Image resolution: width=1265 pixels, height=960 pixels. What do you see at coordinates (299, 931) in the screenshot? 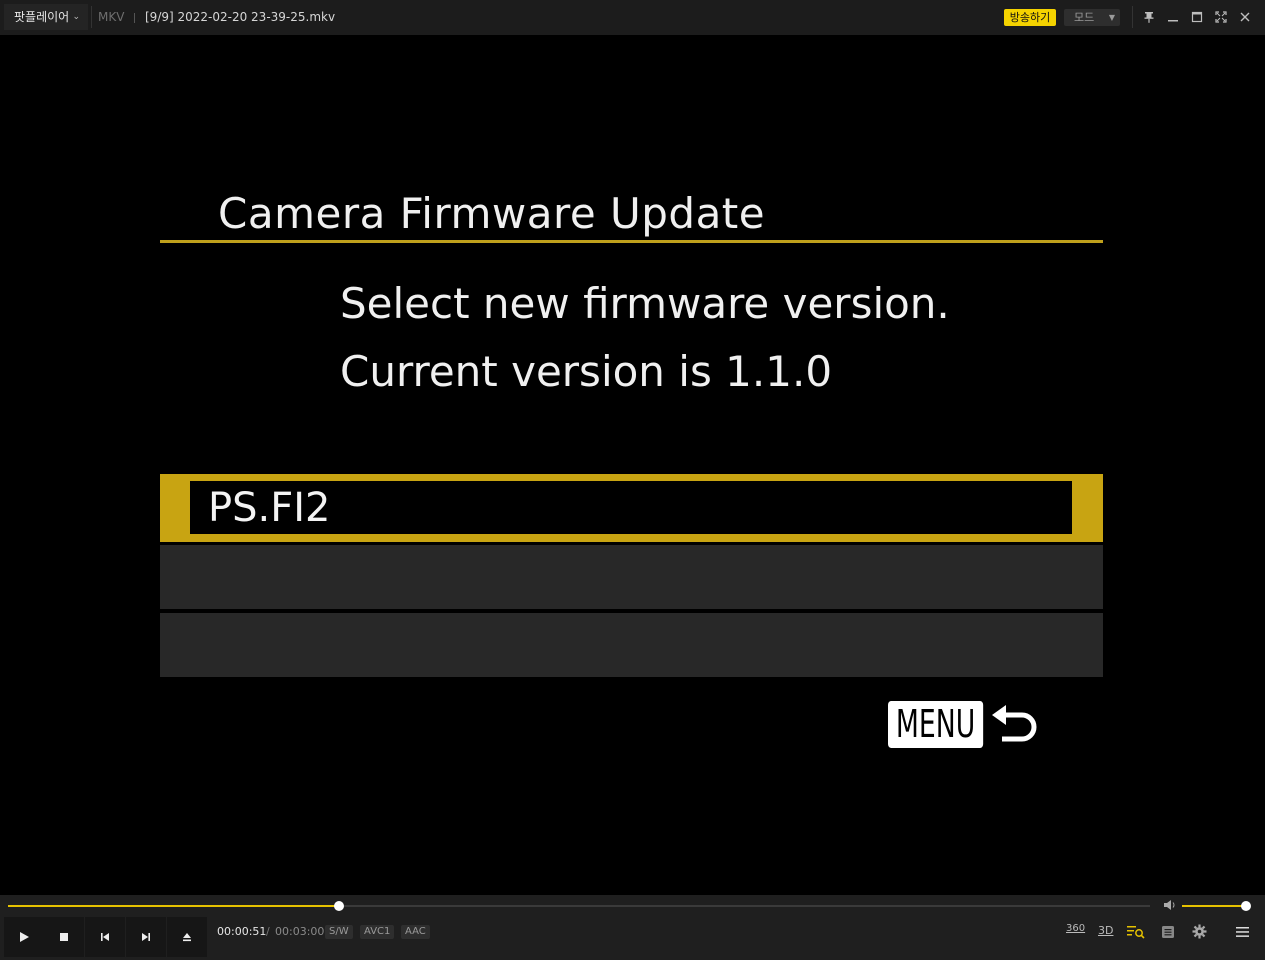
I see `total-time: 00:03:00` at bounding box center [299, 931].